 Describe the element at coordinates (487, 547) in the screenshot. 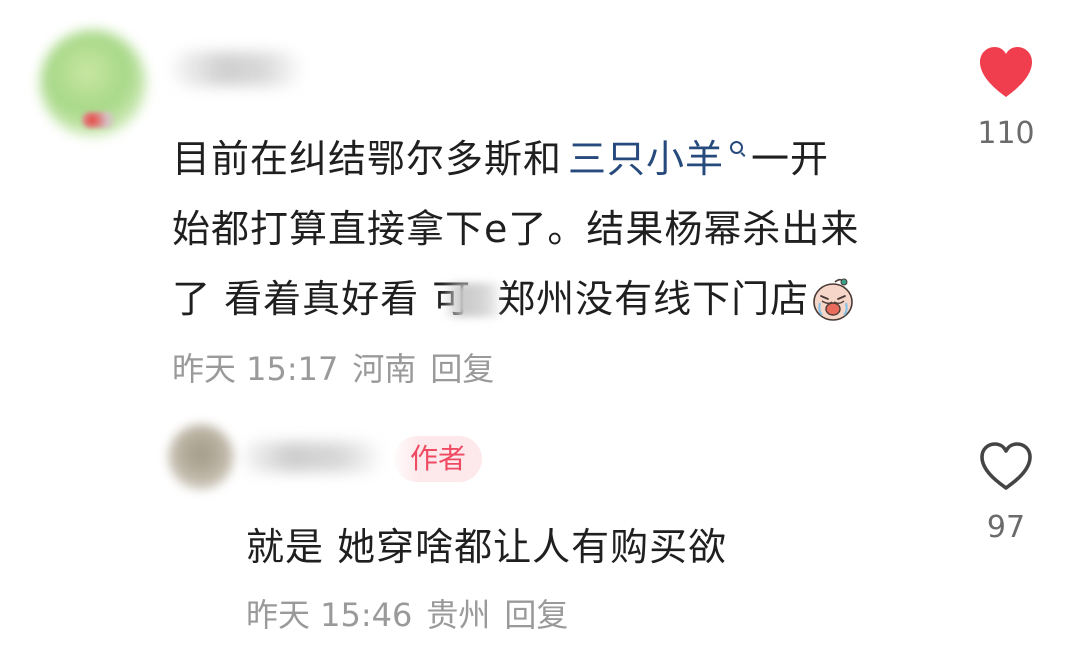

I see `reply-text: 就是 她穿啥都让人有购买欲` at that location.